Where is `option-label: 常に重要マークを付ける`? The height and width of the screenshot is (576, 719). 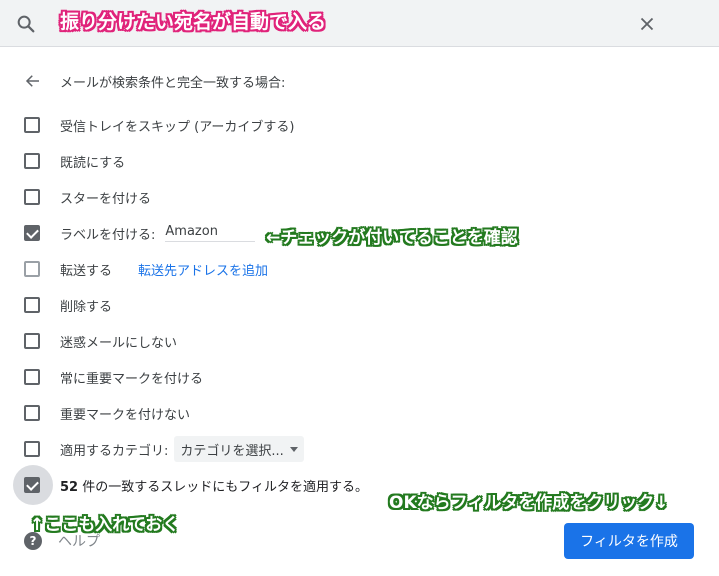 option-label: 常に重要マークを付ける is located at coordinates (132, 379).